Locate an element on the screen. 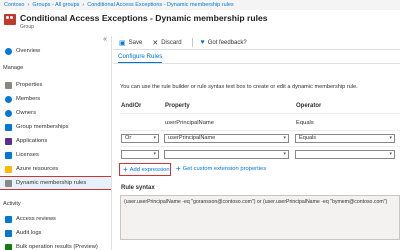 The width and height of the screenshot is (400, 250). sidebar-item-bulk-operation-results: Bulk operation results (Preview) is located at coordinates (55, 245).